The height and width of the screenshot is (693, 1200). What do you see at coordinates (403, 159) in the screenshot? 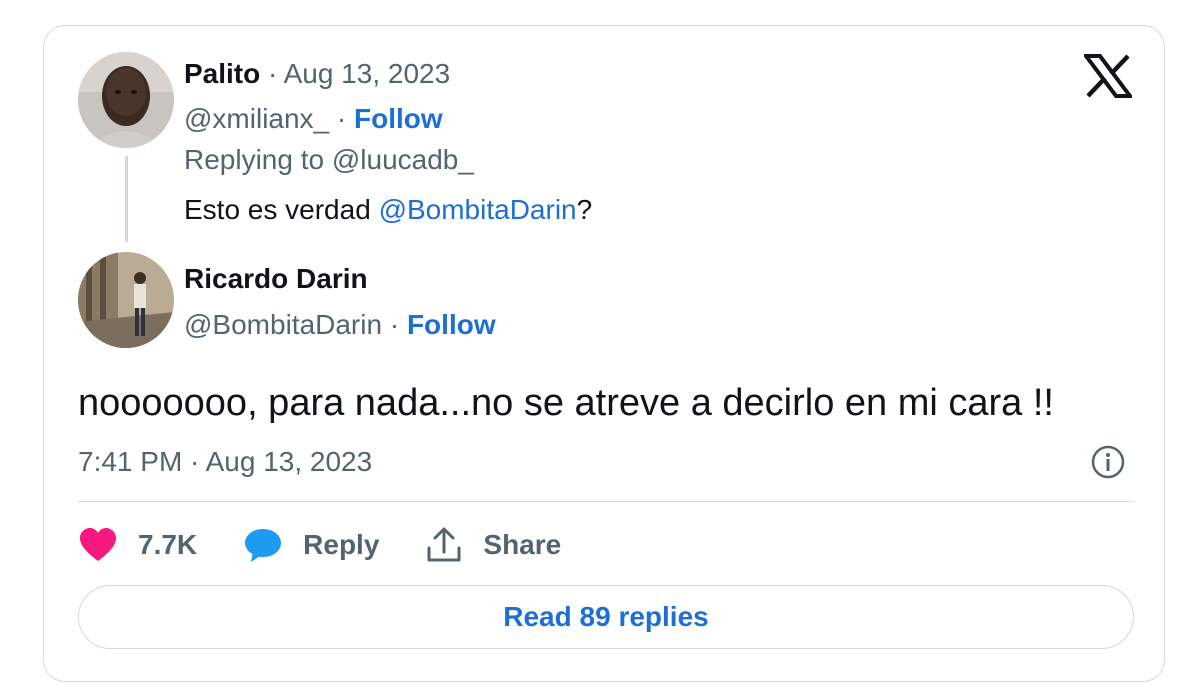
I see `replying-handle: @luucadb_` at bounding box center [403, 159].